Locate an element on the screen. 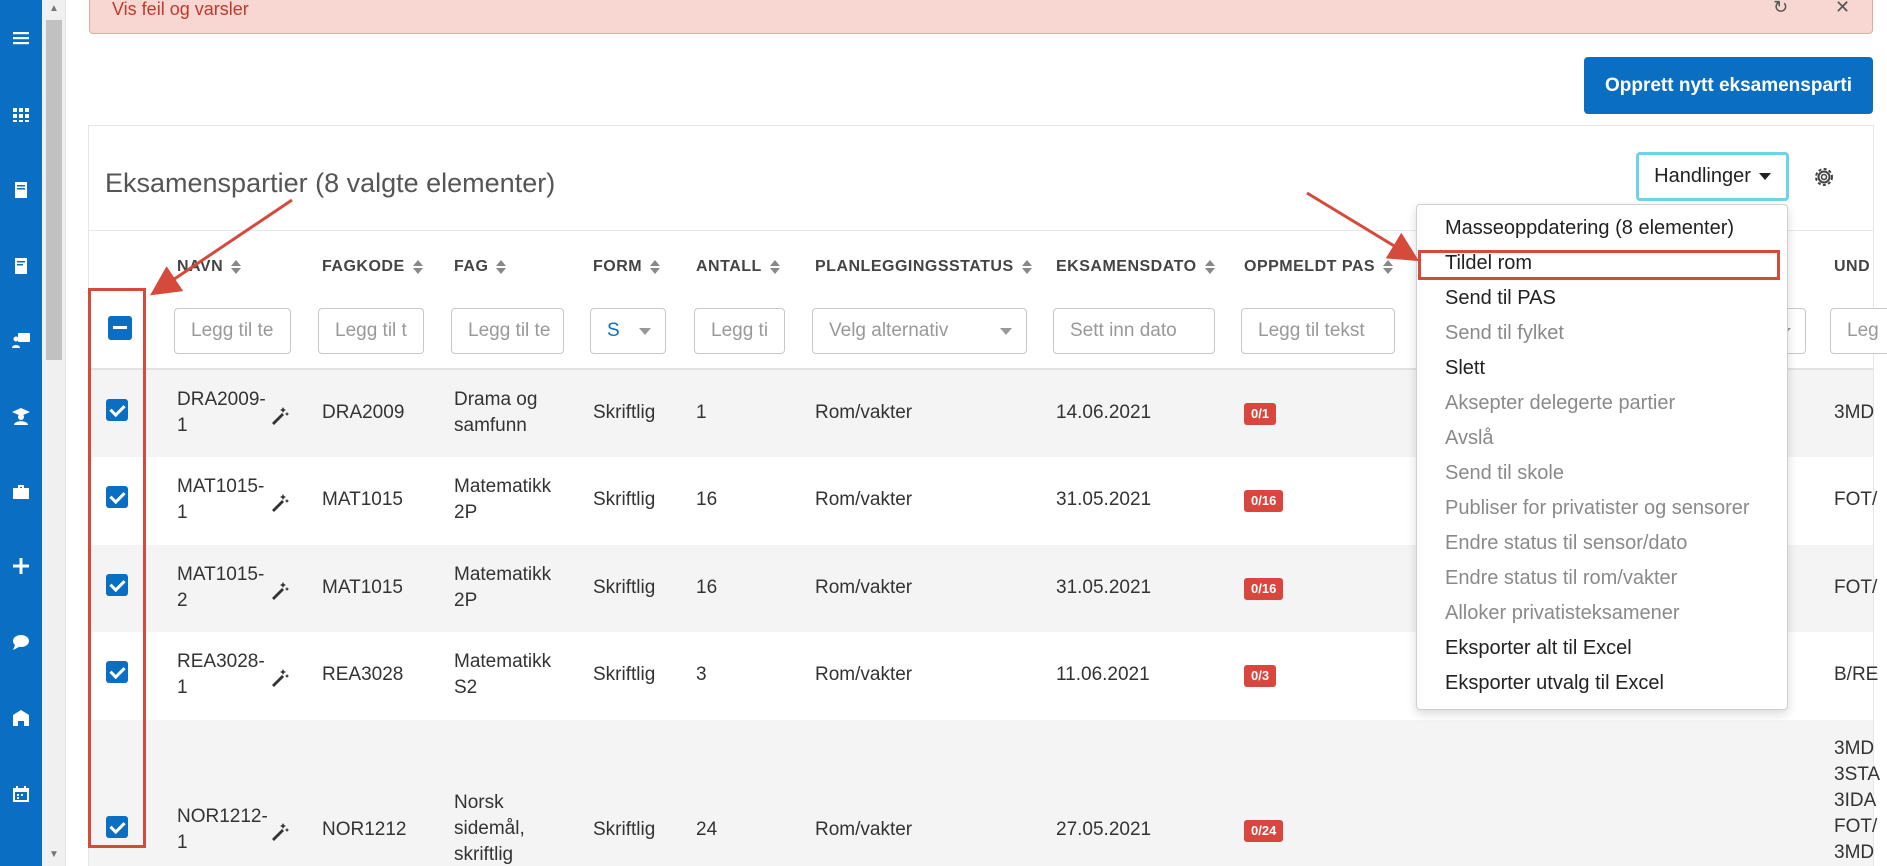 This screenshot has width=1887, height=866. column-header-eksamensdato: EKSAMENSDATO is located at coordinates (1135, 267).